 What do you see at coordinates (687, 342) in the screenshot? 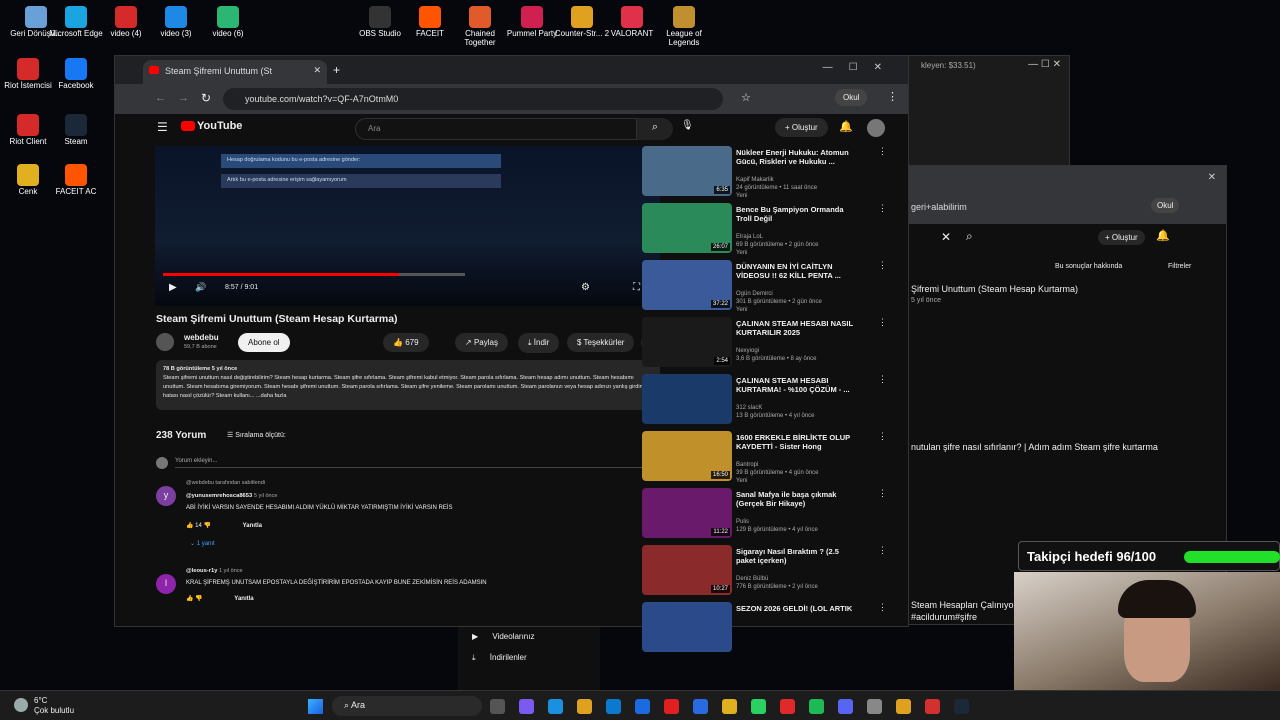
I see `video-thumbnail: 2:54` at bounding box center [687, 342].